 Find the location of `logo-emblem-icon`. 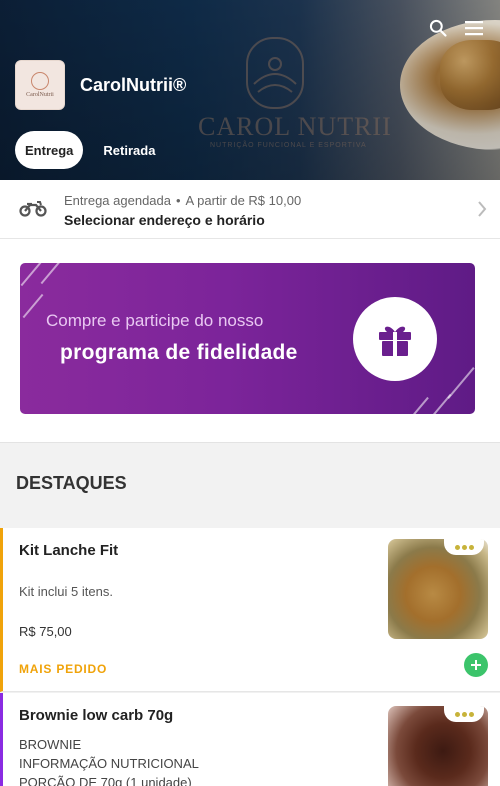

logo-emblem-icon is located at coordinates (40, 81).